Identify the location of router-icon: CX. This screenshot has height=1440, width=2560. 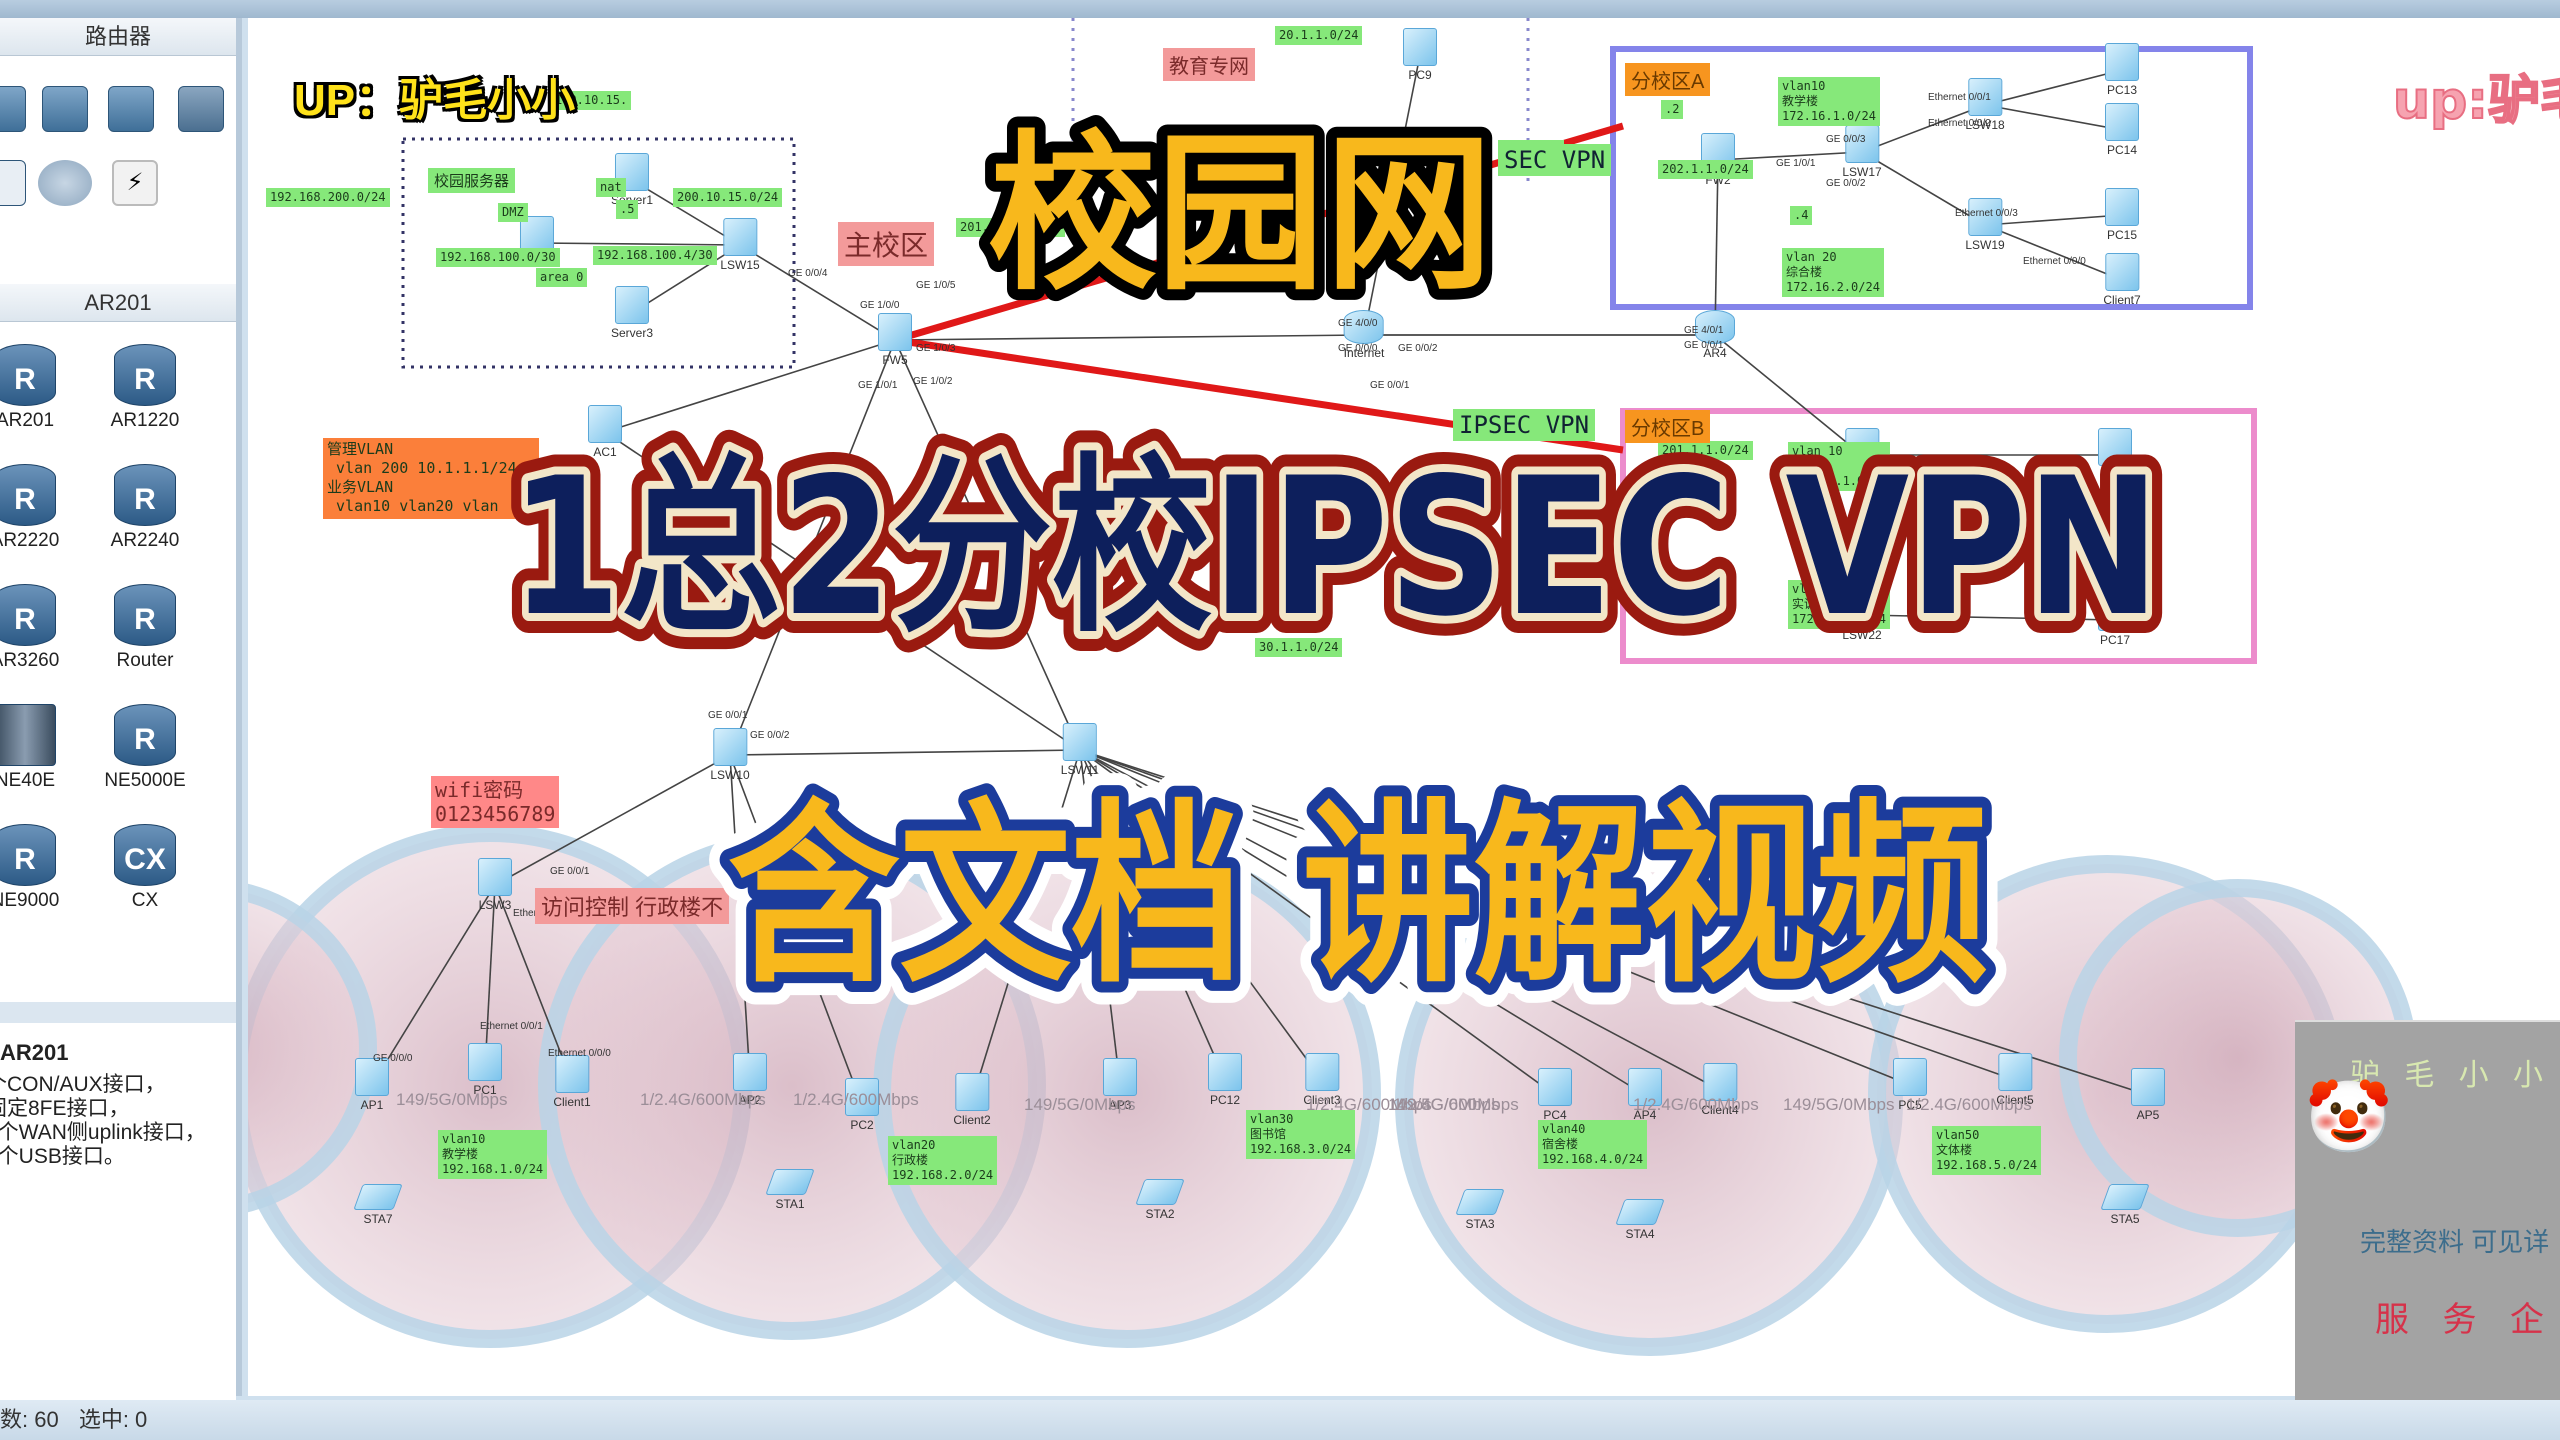
(145, 855).